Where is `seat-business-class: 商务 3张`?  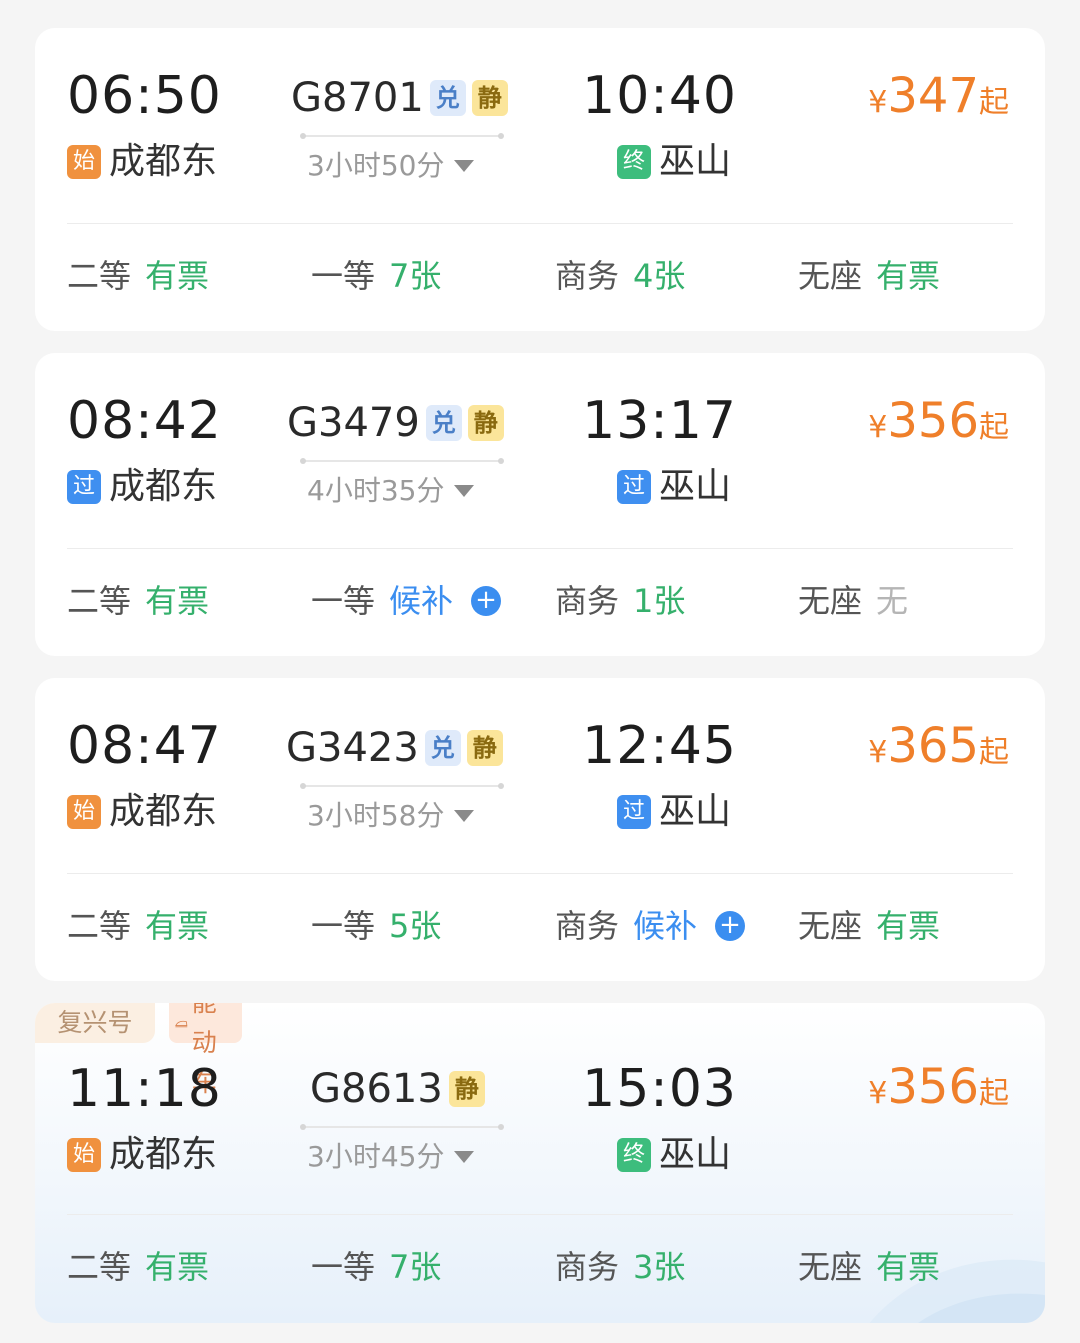 seat-business-class: 商务 3张 is located at coordinates (620, 1267).